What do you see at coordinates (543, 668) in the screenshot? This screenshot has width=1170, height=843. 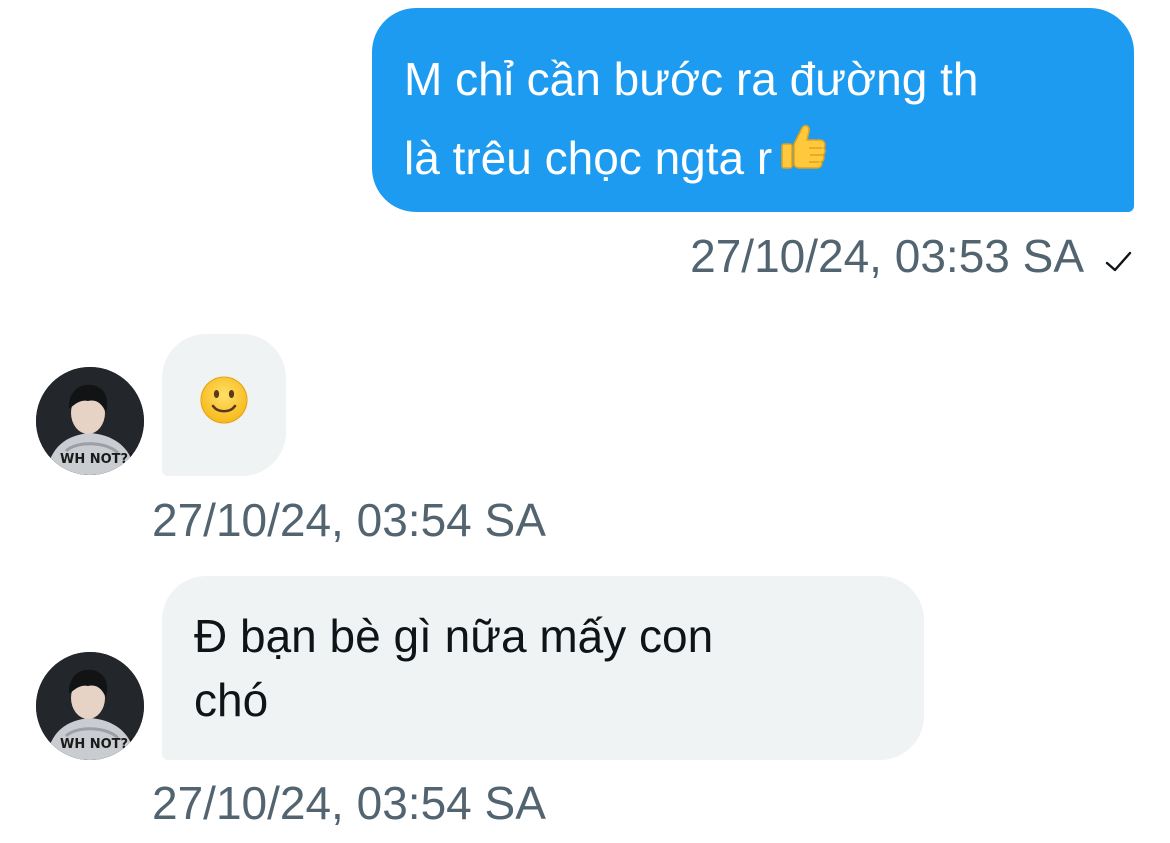 I see `incoming-message-bubble: Đ bạn bè gì nữa mấy con chó` at bounding box center [543, 668].